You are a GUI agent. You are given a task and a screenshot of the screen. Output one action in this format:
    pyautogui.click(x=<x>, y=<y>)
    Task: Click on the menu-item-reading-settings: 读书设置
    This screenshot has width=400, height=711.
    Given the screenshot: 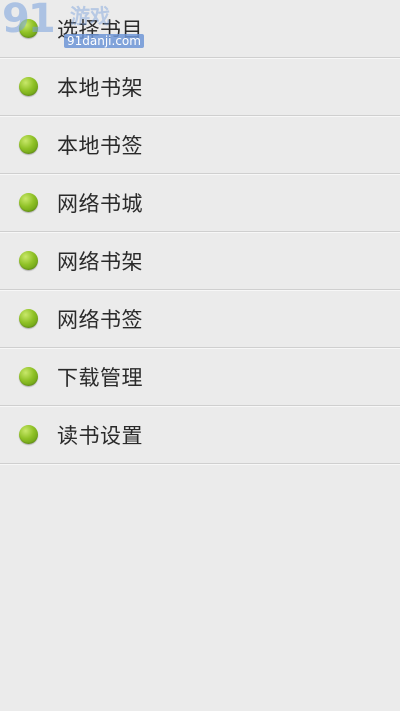 What is the action you would take?
    pyautogui.click(x=200, y=435)
    